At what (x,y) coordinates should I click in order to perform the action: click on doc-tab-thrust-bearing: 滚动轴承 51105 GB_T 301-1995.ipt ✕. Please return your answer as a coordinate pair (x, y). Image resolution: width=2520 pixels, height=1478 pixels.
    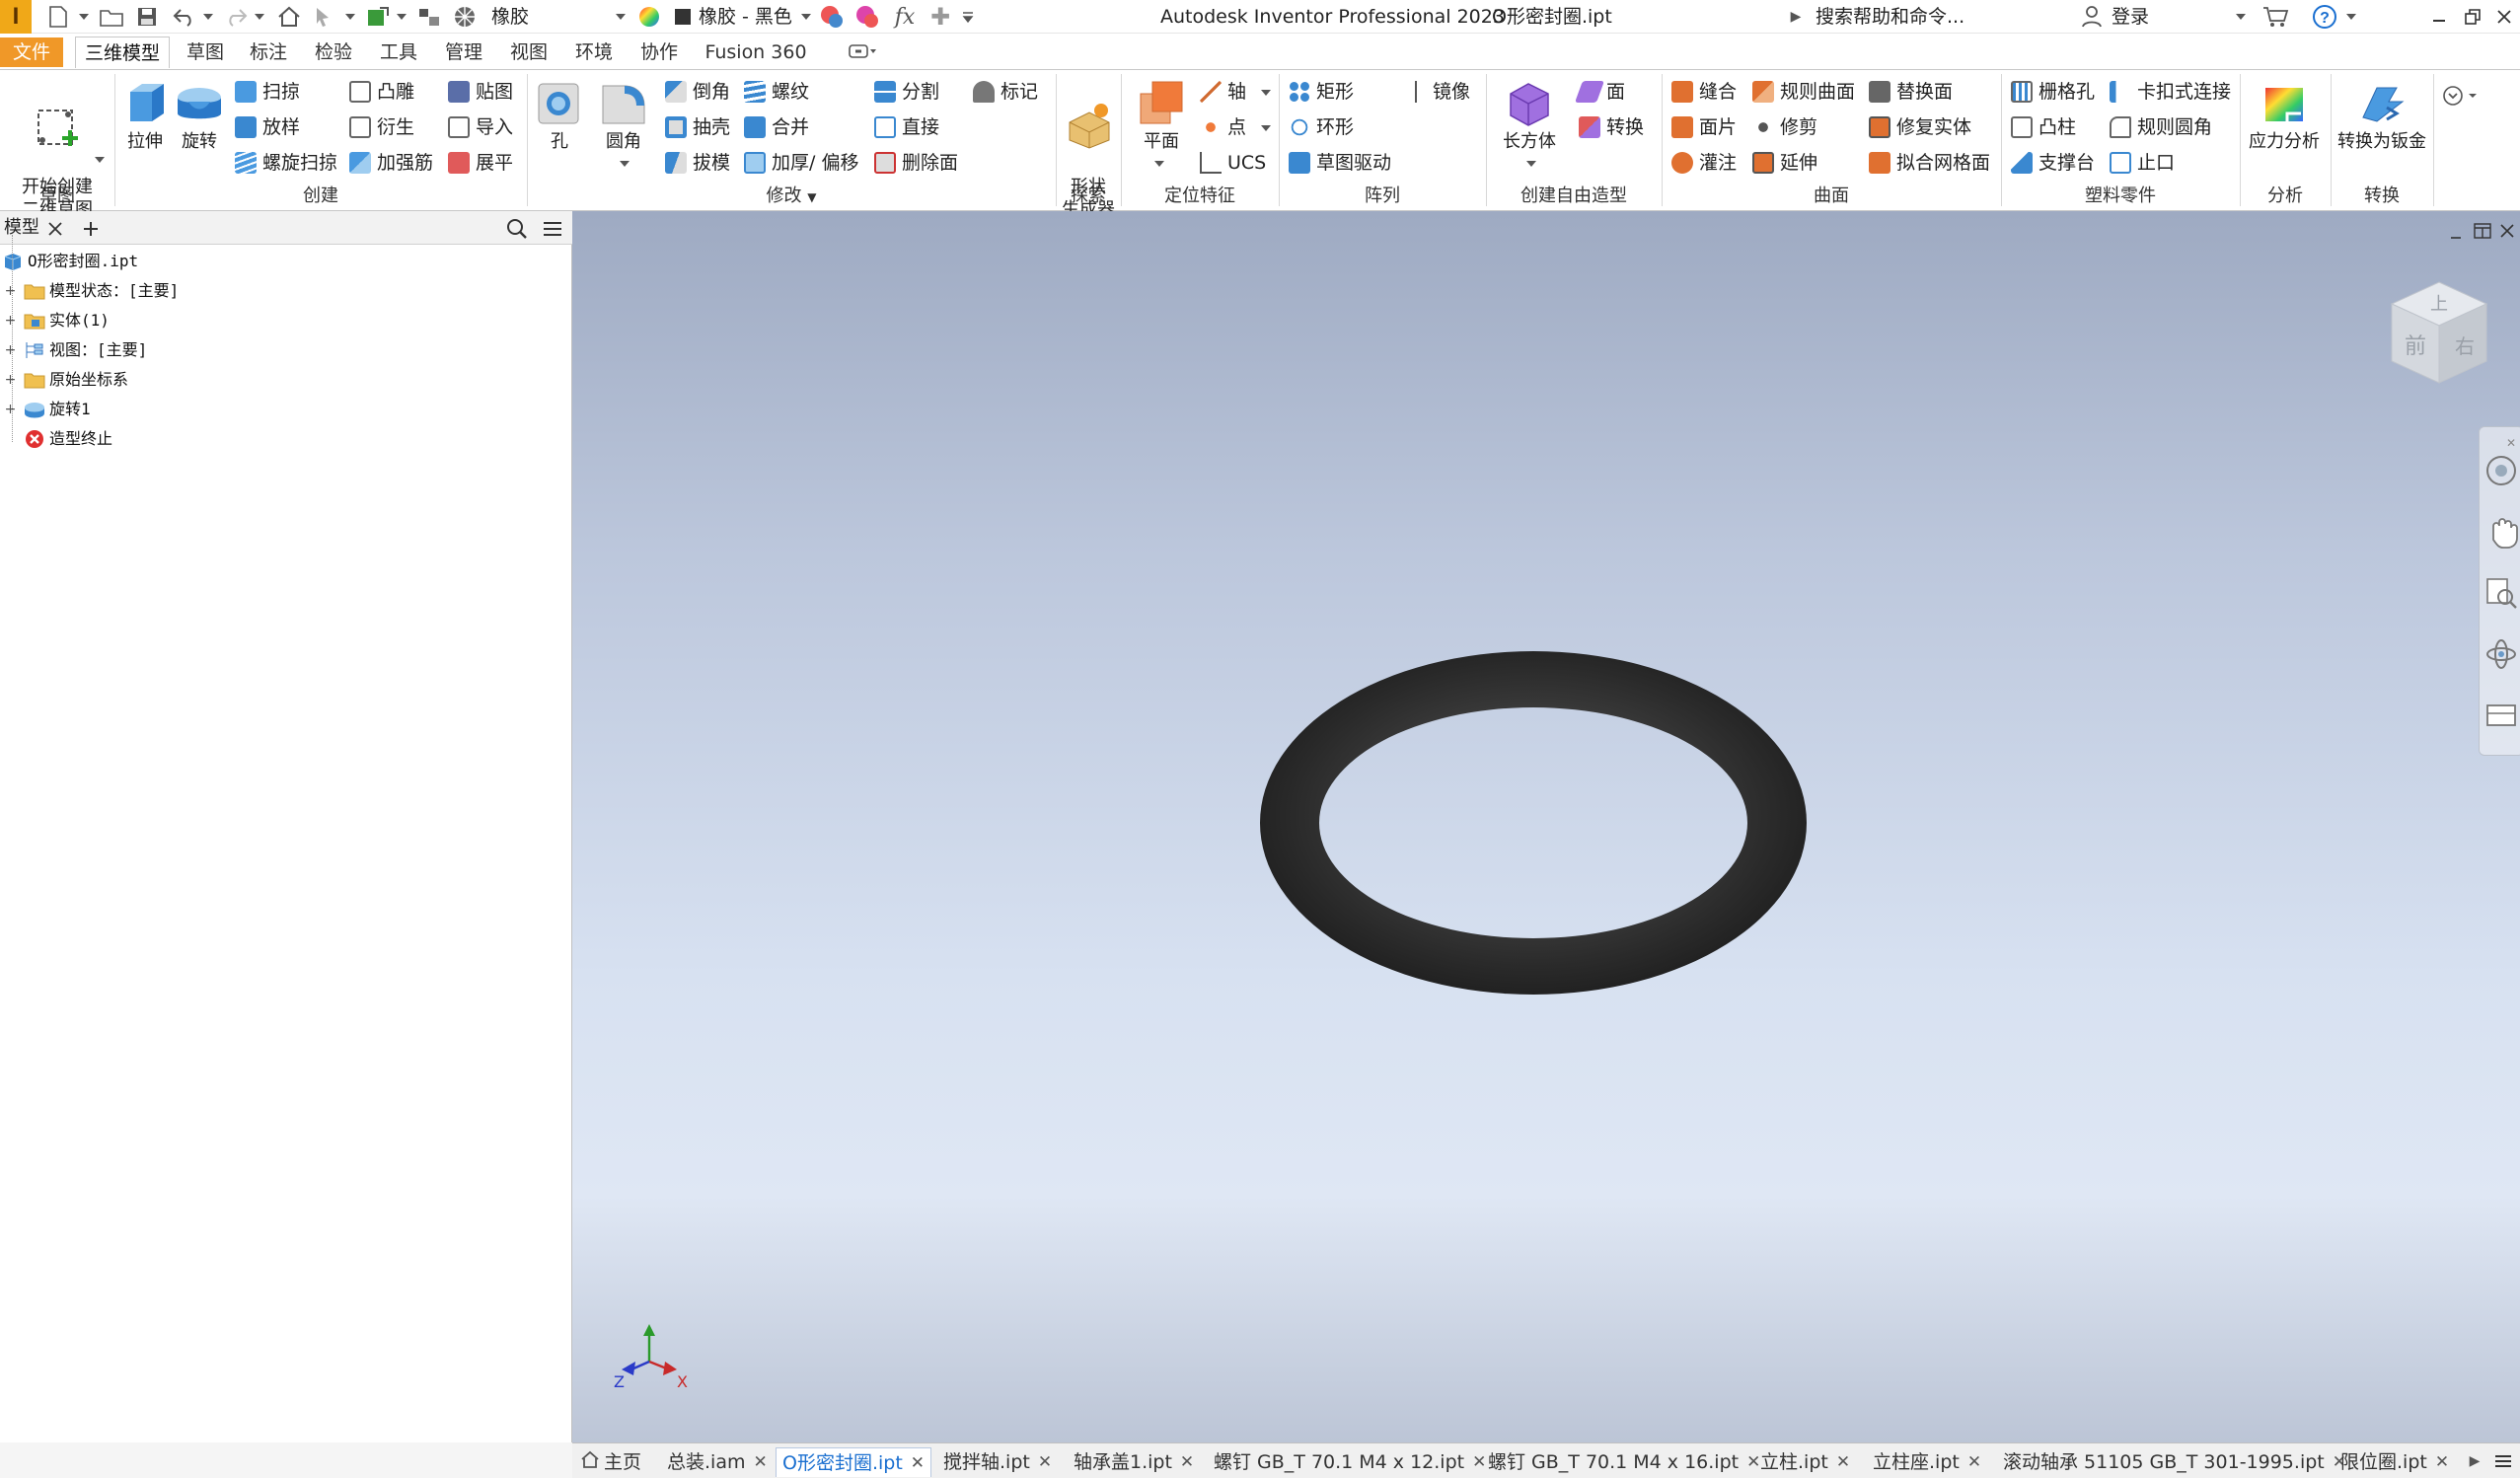
    Looking at the image, I should click on (2174, 1462).